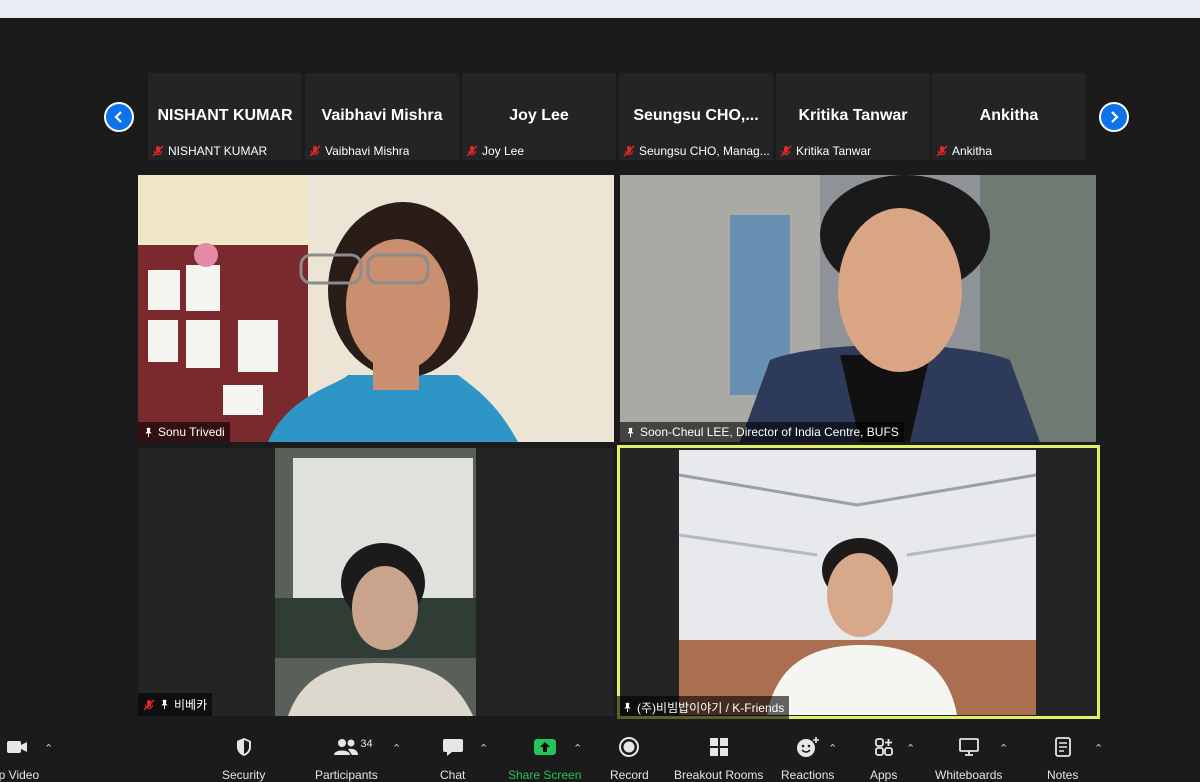  Describe the element at coordinates (20, 775) in the screenshot. I see `stop-video-label: op Video` at that location.